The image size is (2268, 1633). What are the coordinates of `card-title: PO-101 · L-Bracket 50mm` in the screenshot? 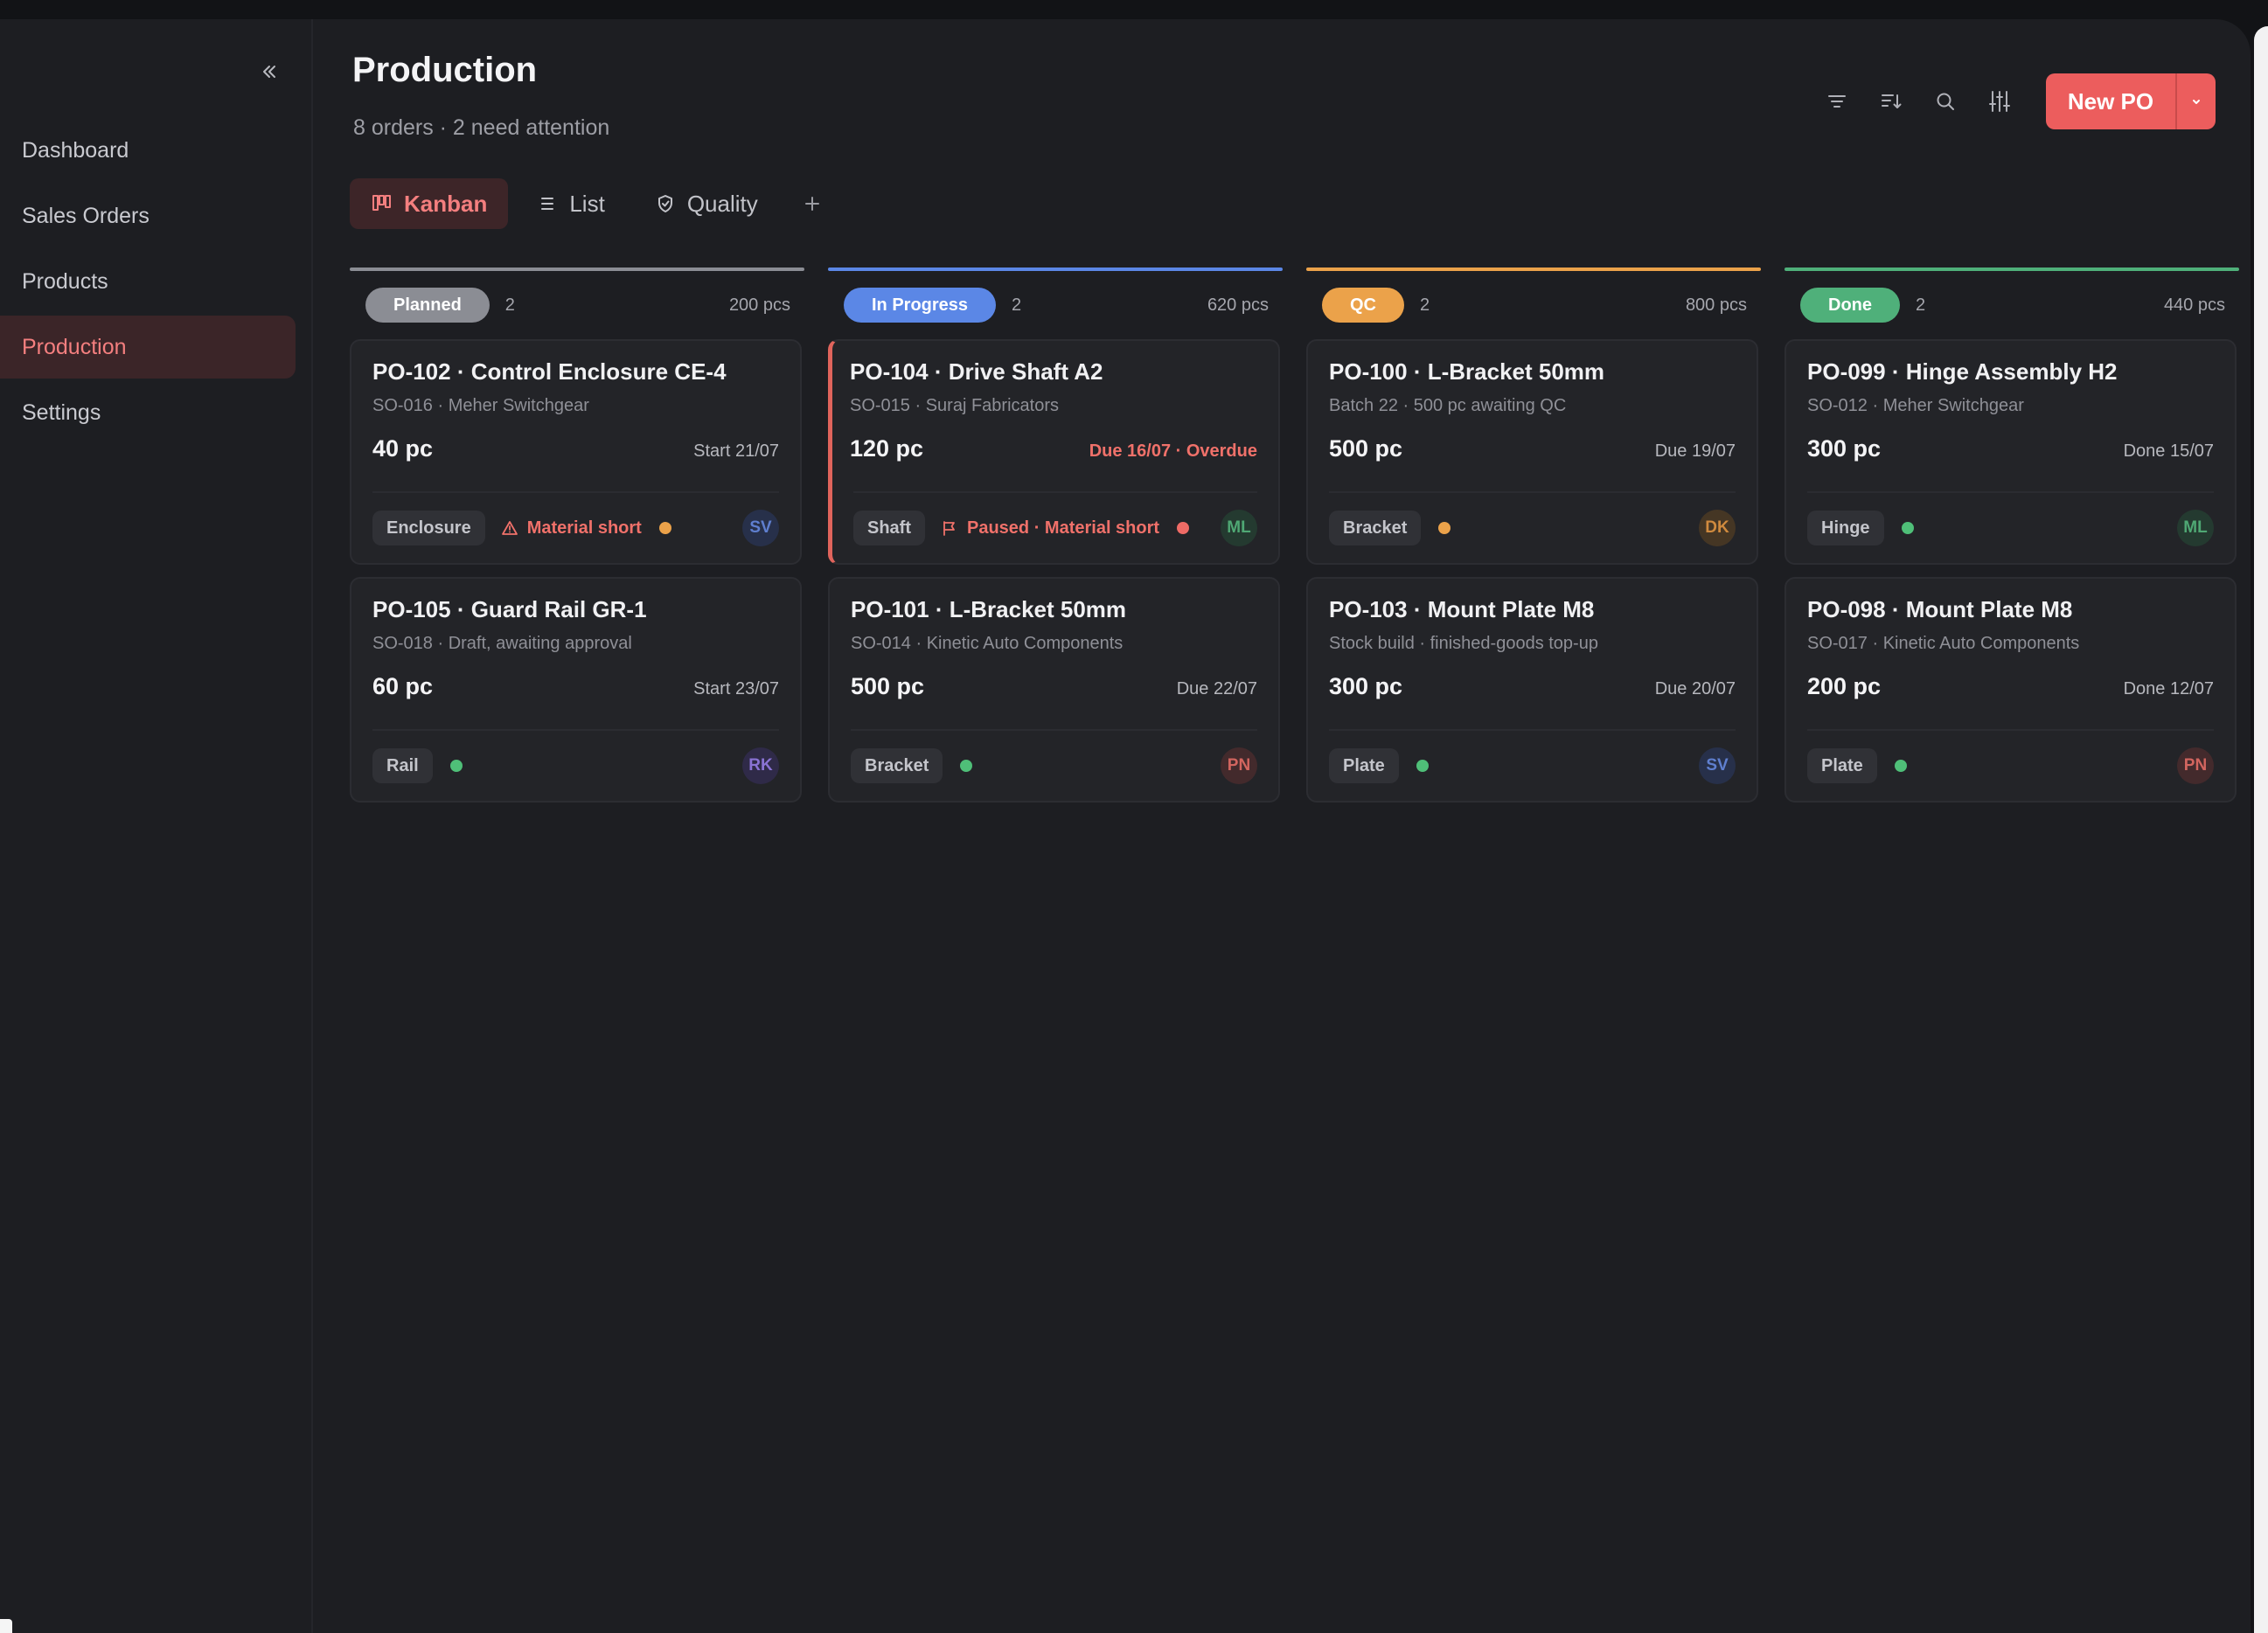 It's located at (989, 609).